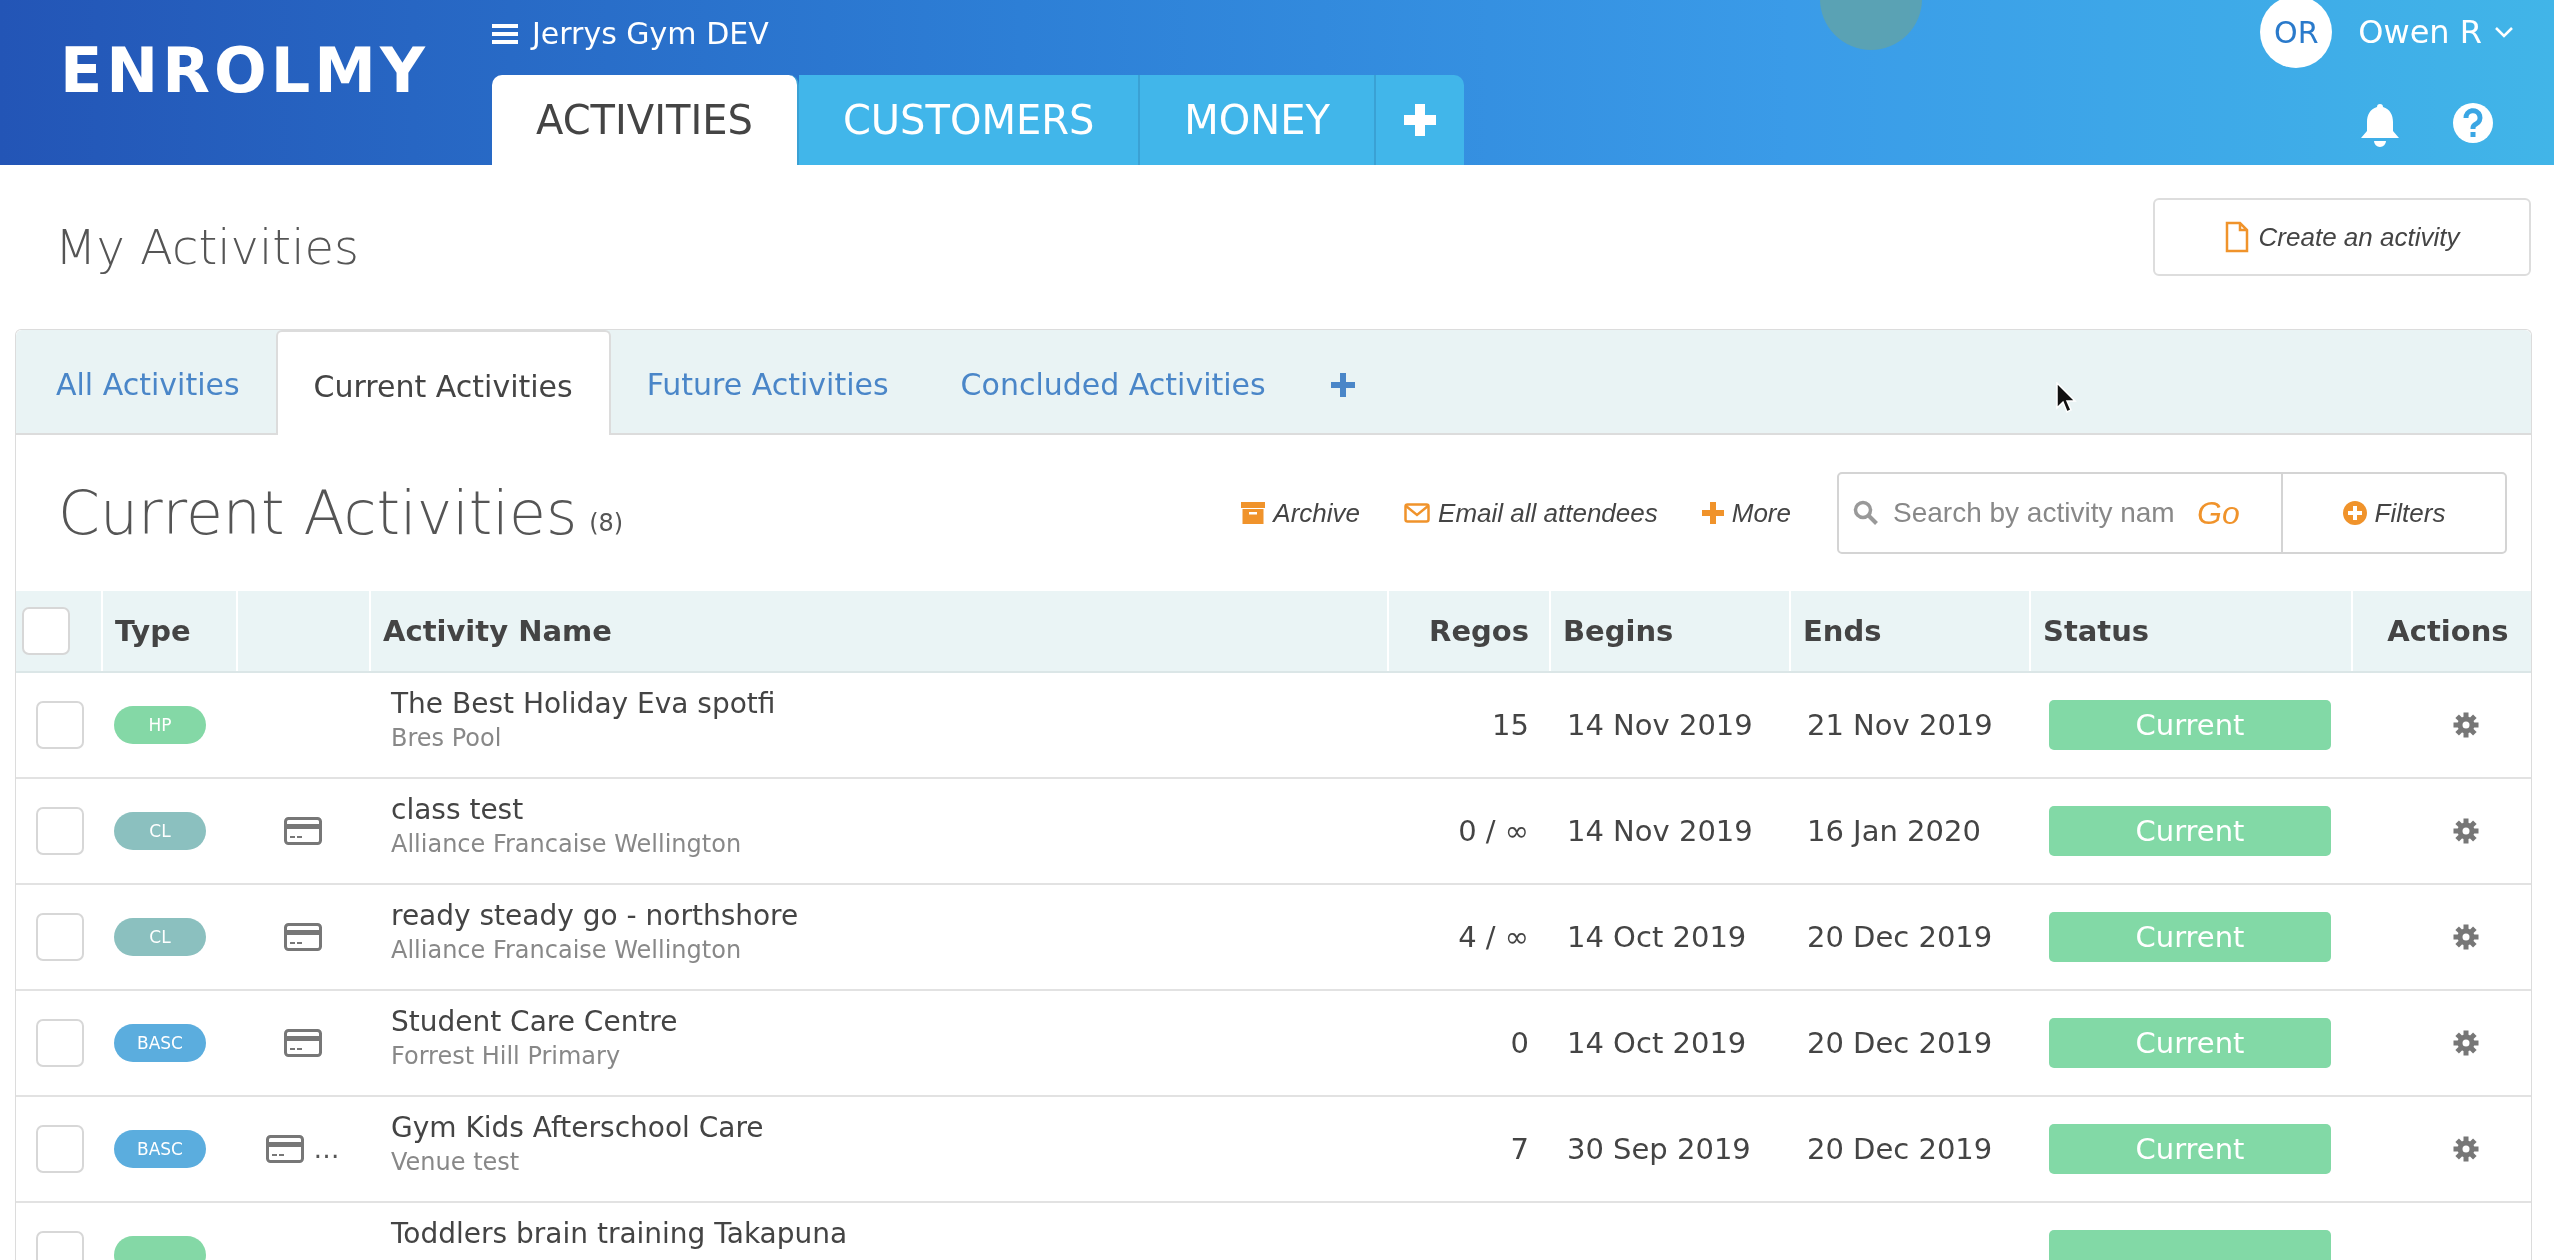 The height and width of the screenshot is (1260, 2554). I want to click on venue-name: Bres Pool, so click(446, 738).